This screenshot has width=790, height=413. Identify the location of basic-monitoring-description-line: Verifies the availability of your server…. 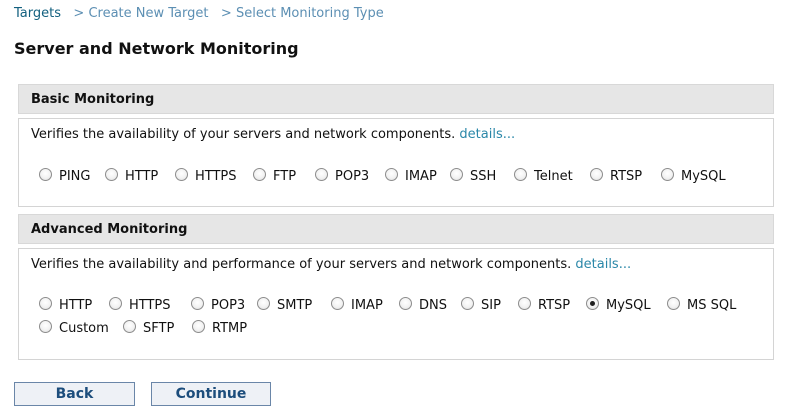
(273, 134).